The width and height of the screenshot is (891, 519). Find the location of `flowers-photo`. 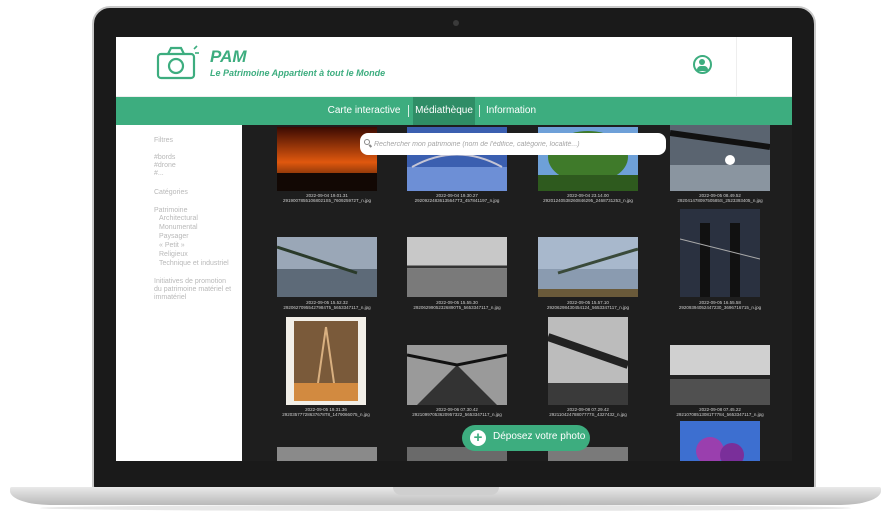

flowers-photo is located at coordinates (720, 441).